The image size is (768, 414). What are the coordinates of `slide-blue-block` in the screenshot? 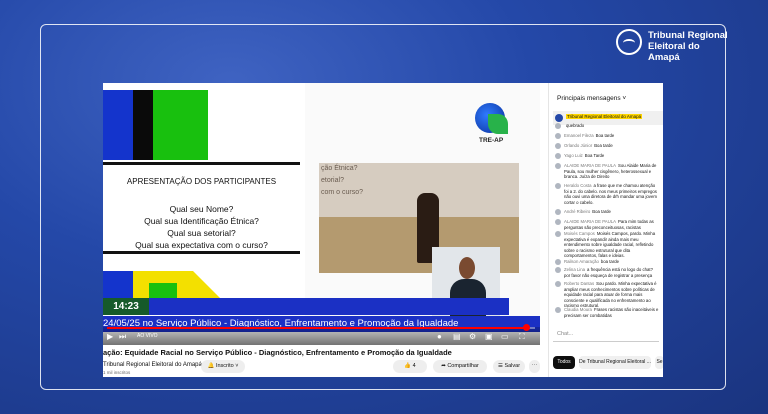 It's located at (118, 125).